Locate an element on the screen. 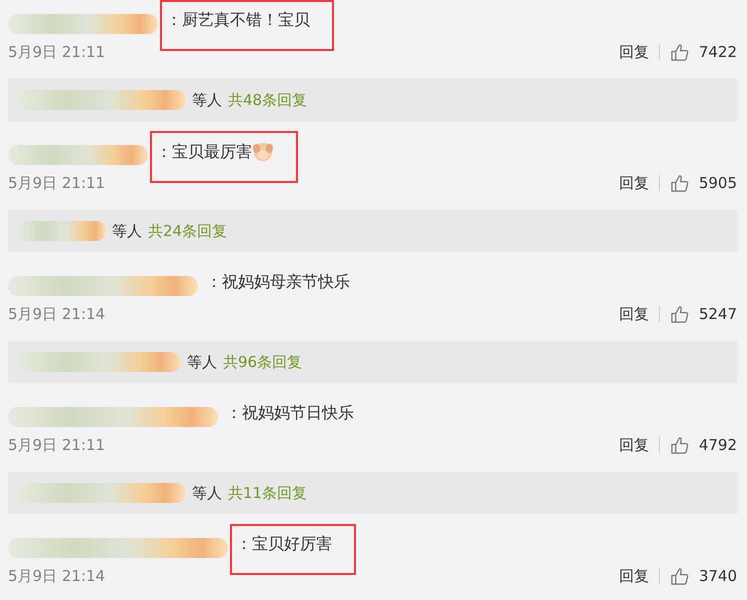 This screenshot has width=747, height=600. like-count: 5247 is located at coordinates (717, 314).